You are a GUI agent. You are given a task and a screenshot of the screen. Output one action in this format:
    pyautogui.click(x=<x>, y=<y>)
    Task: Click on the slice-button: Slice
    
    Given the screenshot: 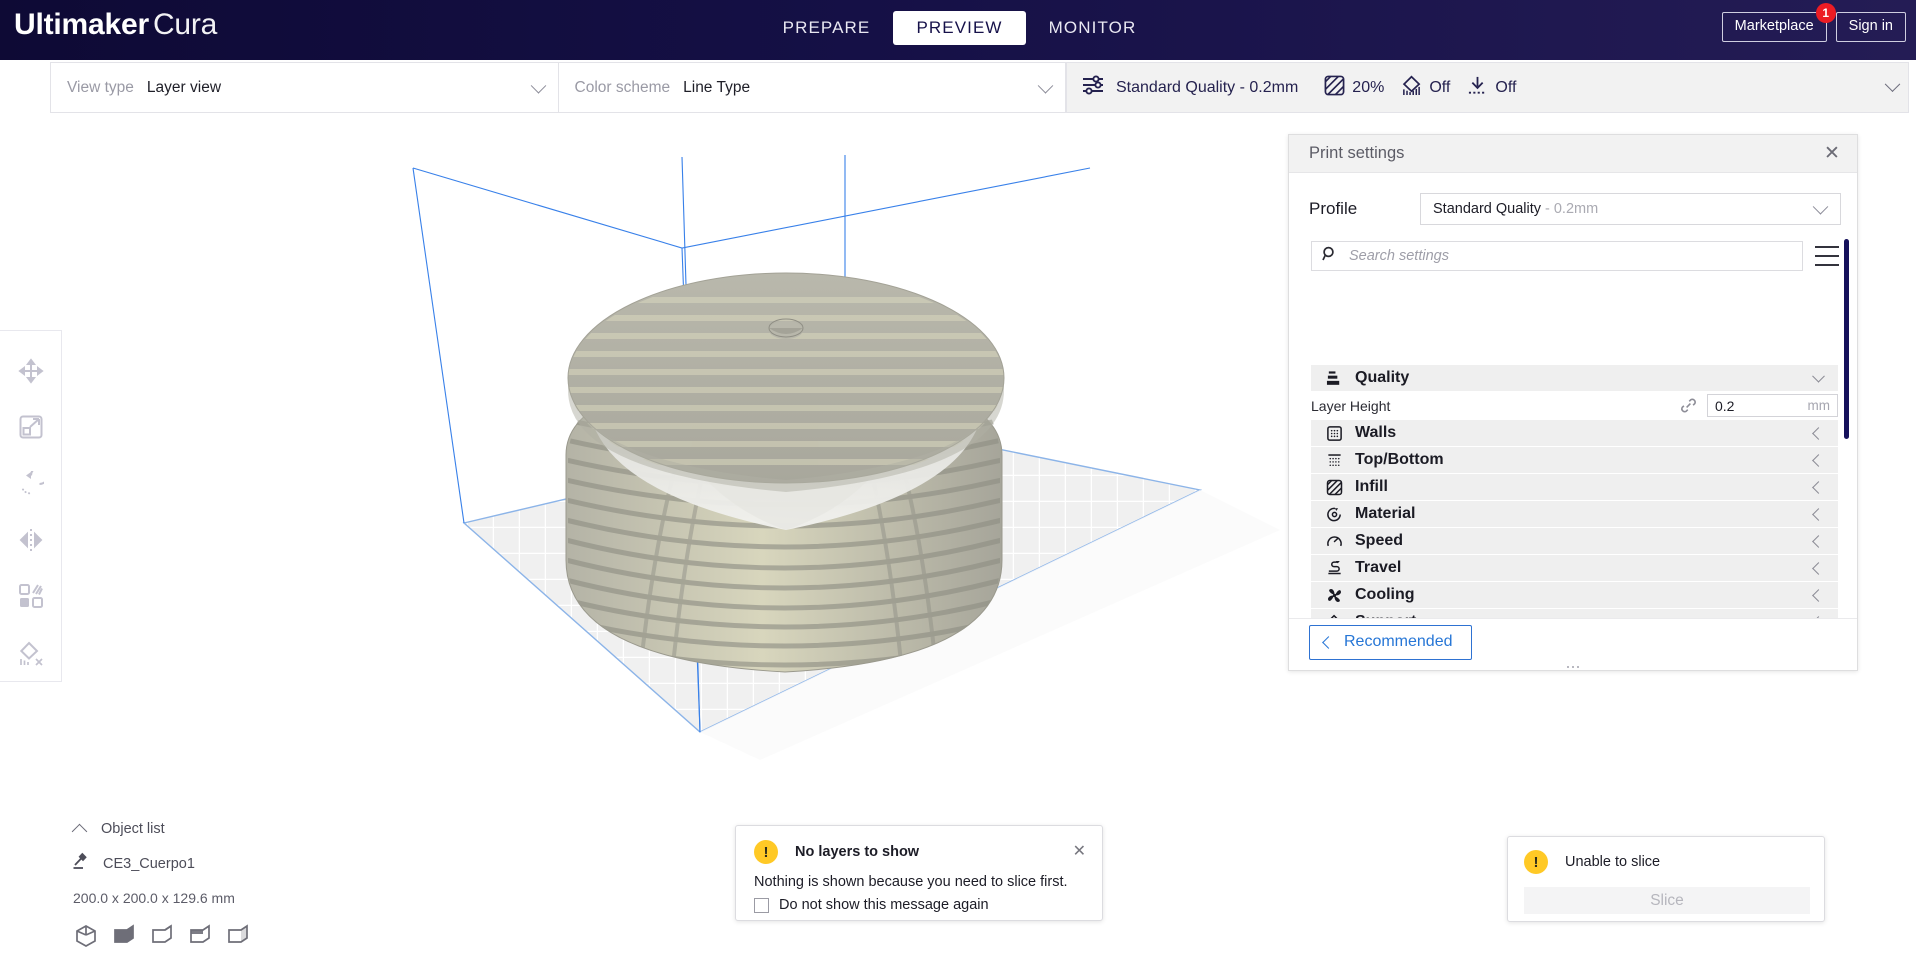 What is the action you would take?
    pyautogui.click(x=1667, y=900)
    